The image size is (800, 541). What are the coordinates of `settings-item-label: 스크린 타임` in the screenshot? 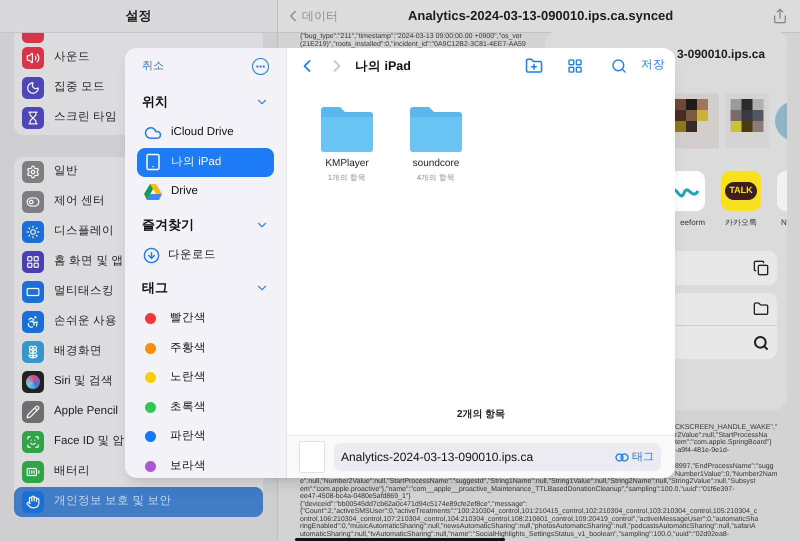 It's located at (86, 118).